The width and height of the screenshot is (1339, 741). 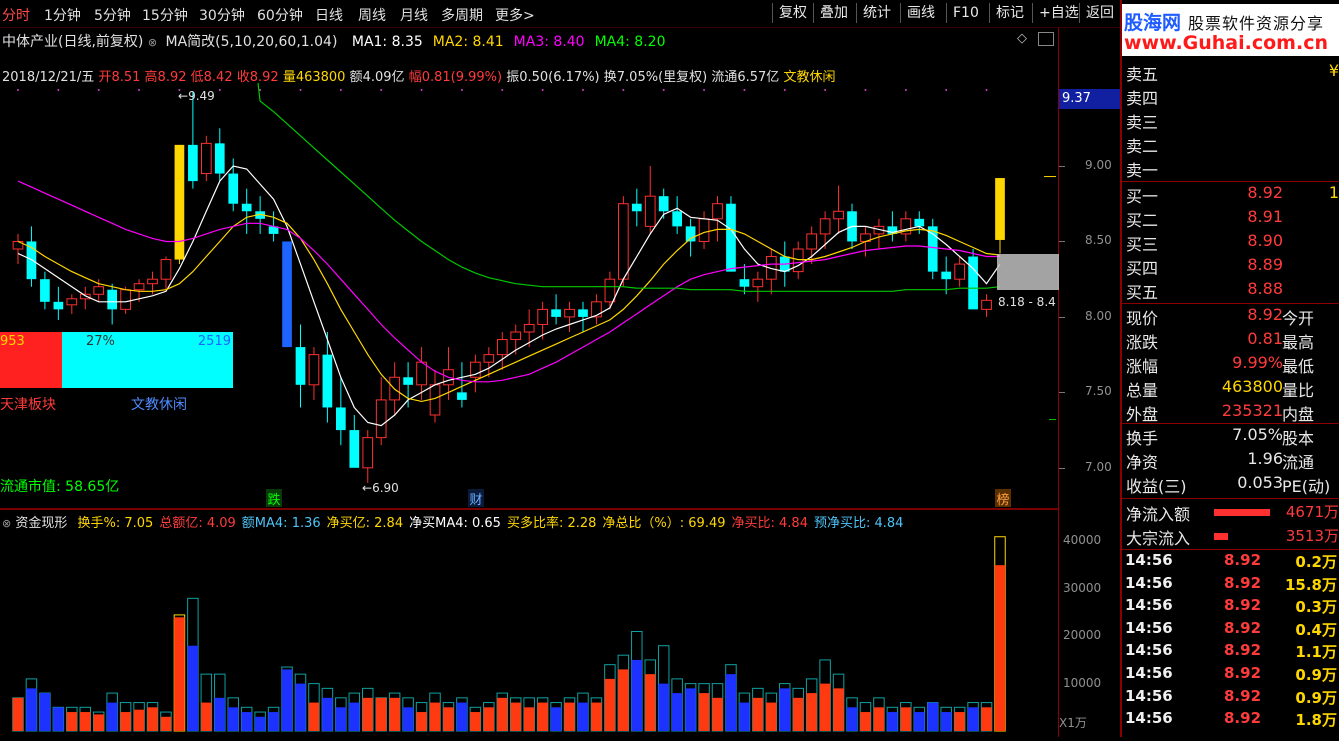 I want to click on sector-label-right: 文教休闲, so click(x=159, y=404).